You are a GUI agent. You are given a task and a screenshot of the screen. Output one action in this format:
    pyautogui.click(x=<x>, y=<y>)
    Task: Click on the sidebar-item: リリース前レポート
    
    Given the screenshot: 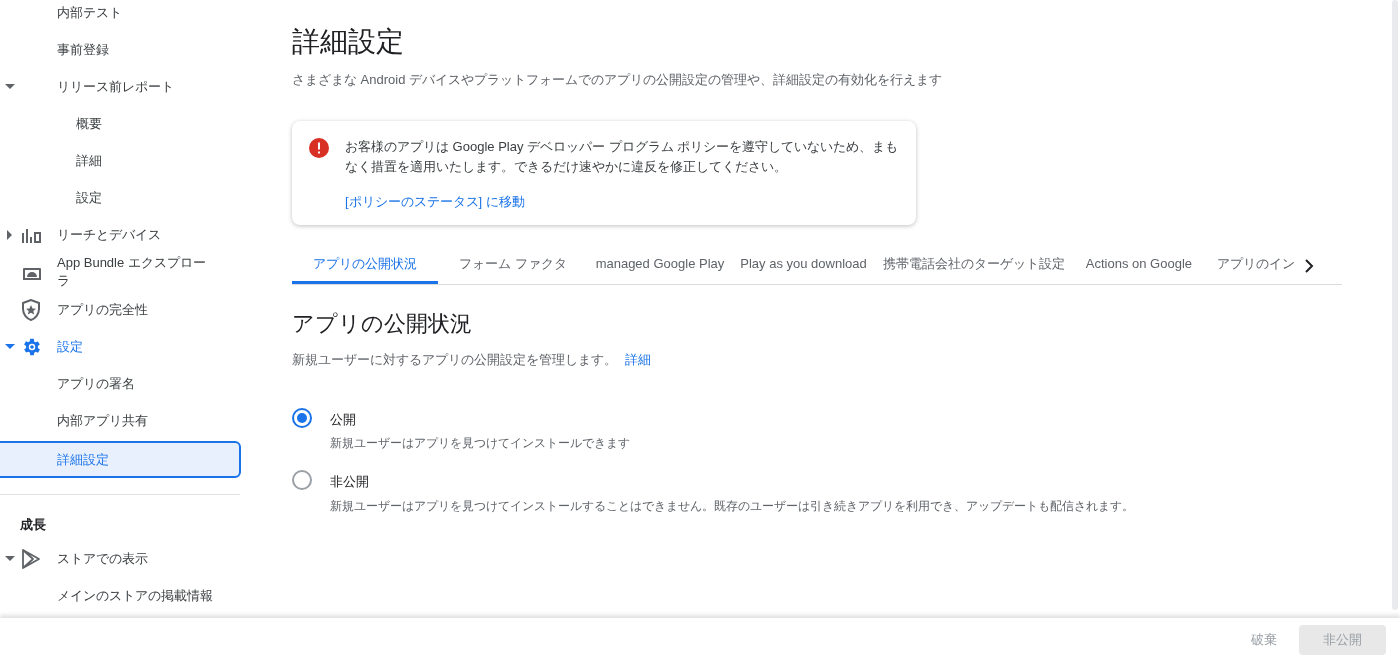 What is the action you would take?
    pyautogui.click(x=115, y=86)
    